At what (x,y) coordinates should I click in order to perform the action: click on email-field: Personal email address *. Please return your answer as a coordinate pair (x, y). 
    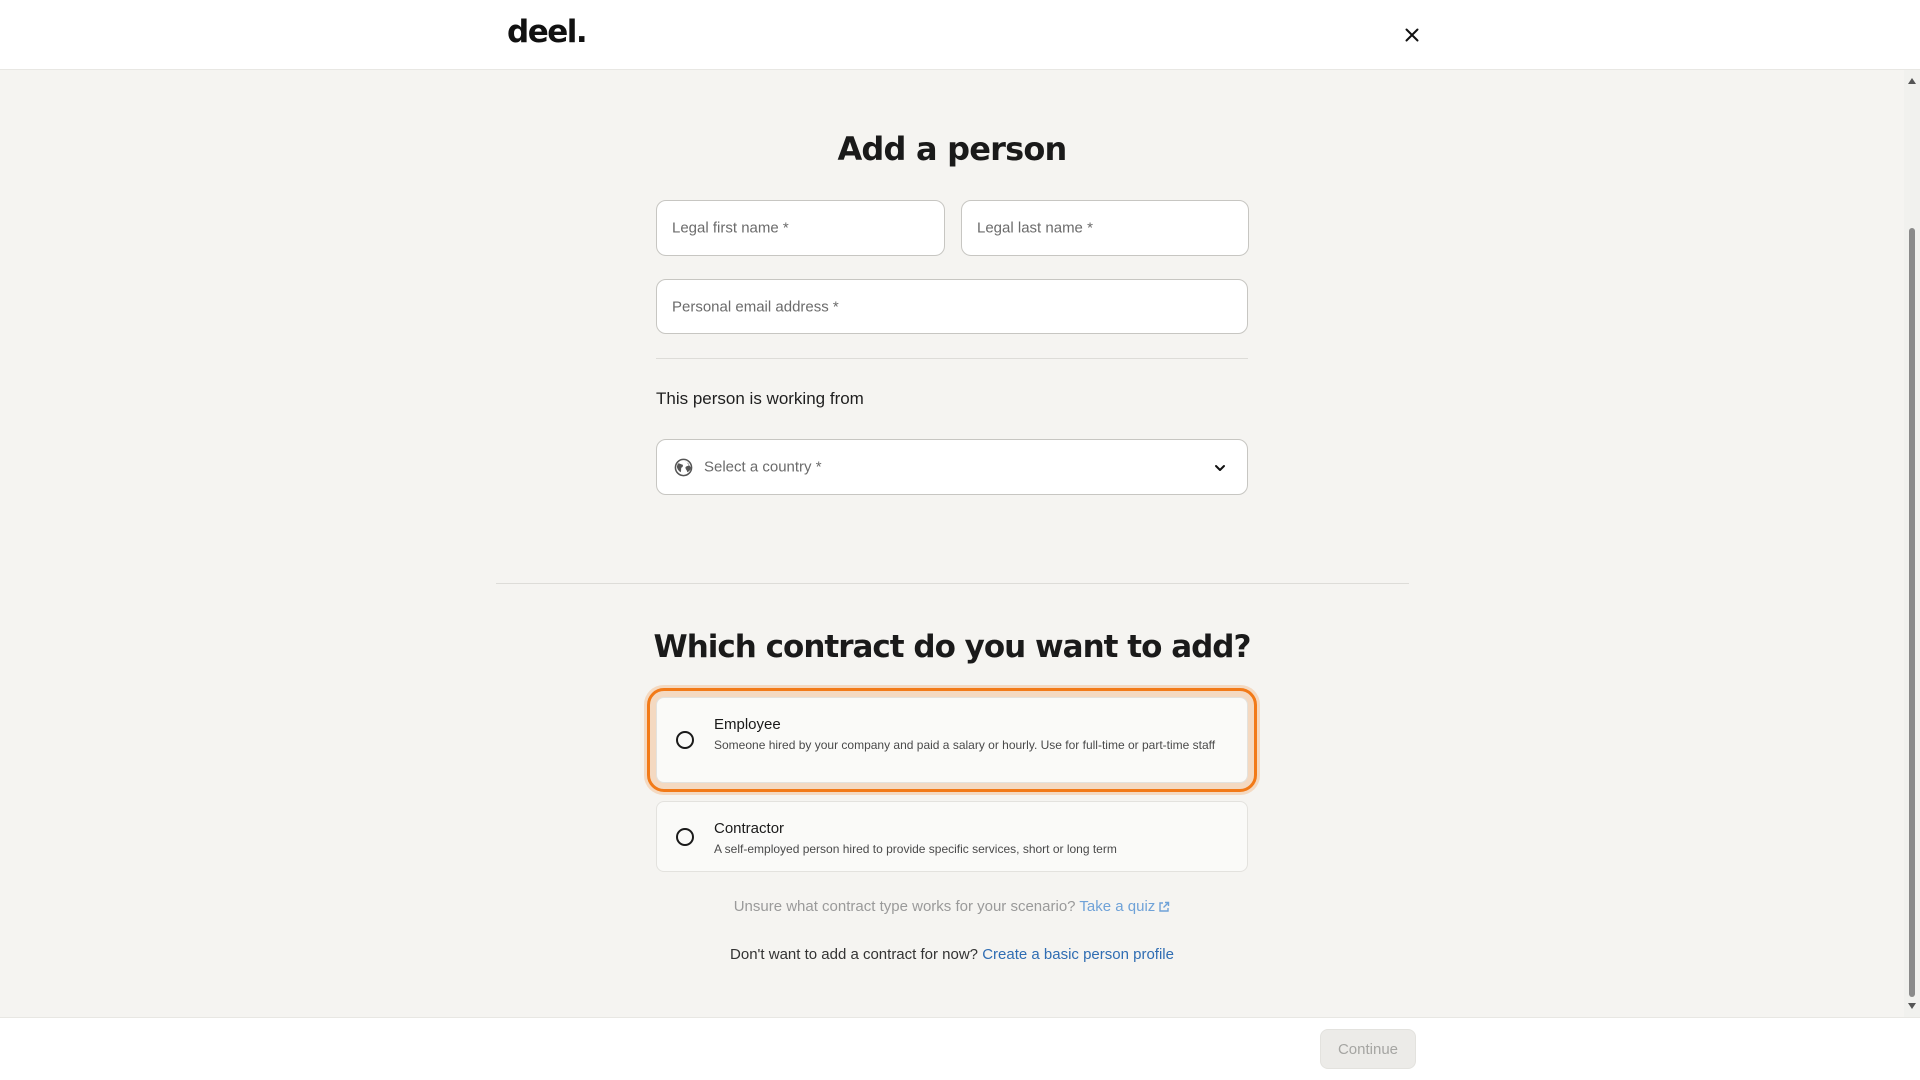
    Looking at the image, I should click on (952, 306).